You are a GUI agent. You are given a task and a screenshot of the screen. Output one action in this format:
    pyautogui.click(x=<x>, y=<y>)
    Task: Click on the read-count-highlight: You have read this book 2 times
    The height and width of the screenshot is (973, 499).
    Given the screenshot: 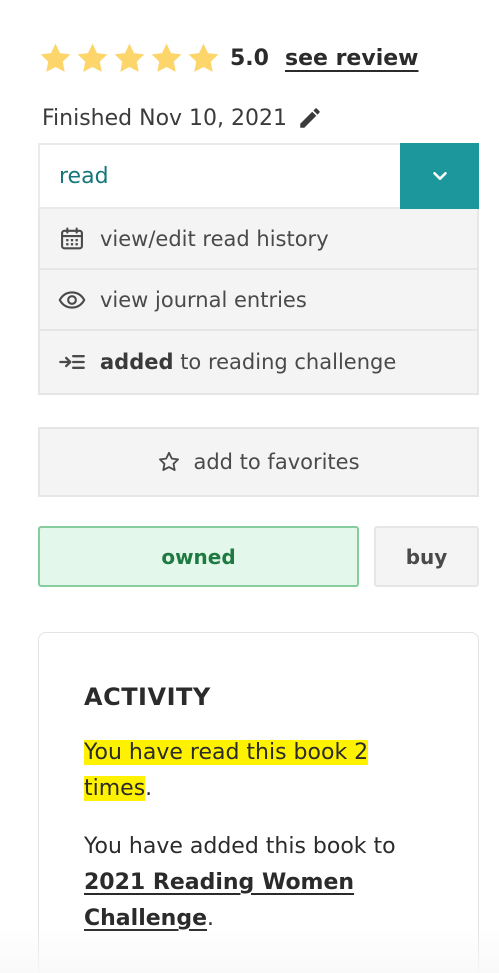 What is the action you would take?
    pyautogui.click(x=226, y=770)
    